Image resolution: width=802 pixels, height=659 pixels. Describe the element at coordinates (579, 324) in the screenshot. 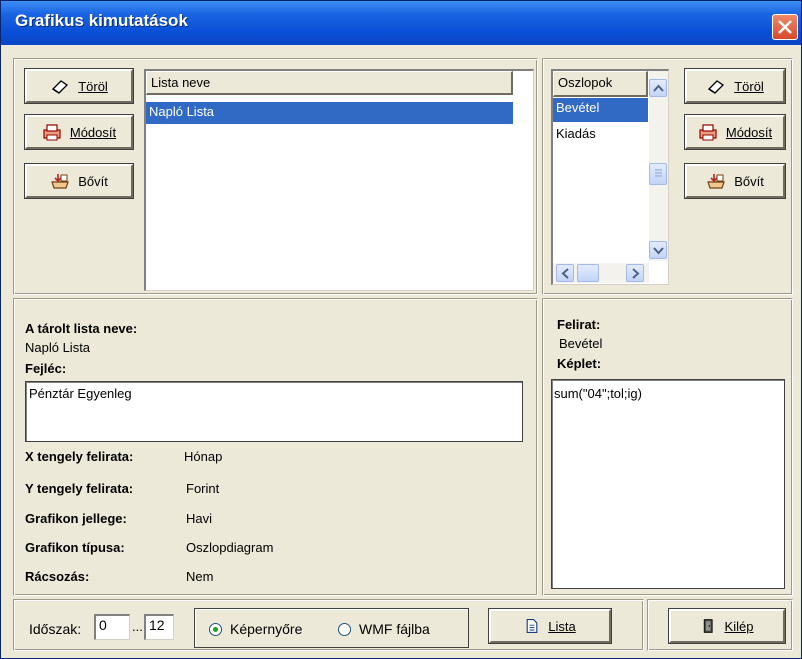

I see `caption-label: Felirat:` at that location.